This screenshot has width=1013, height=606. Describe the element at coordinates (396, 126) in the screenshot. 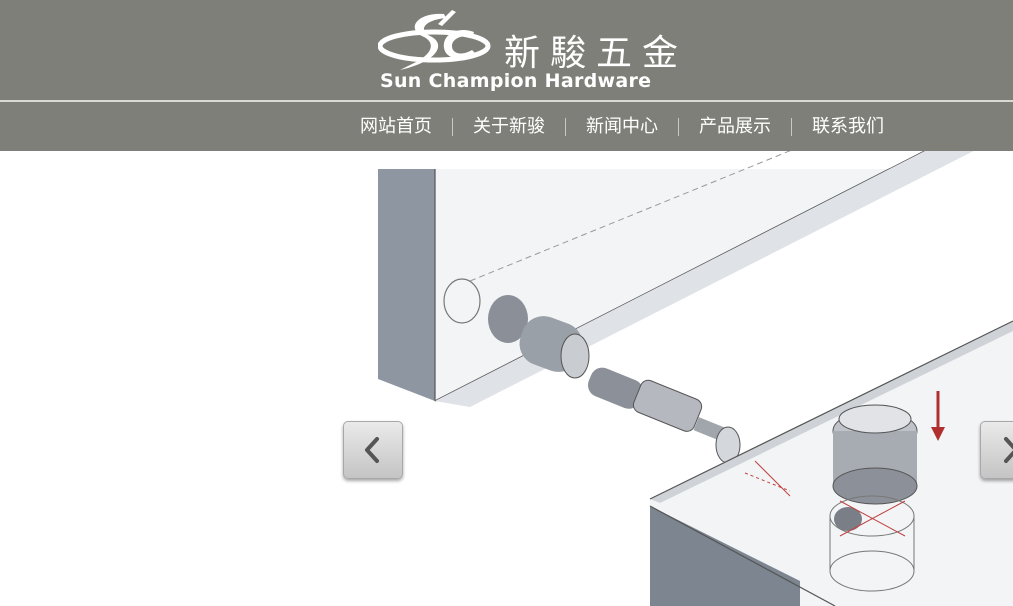

I see `nav-item-home: 网站首页` at that location.